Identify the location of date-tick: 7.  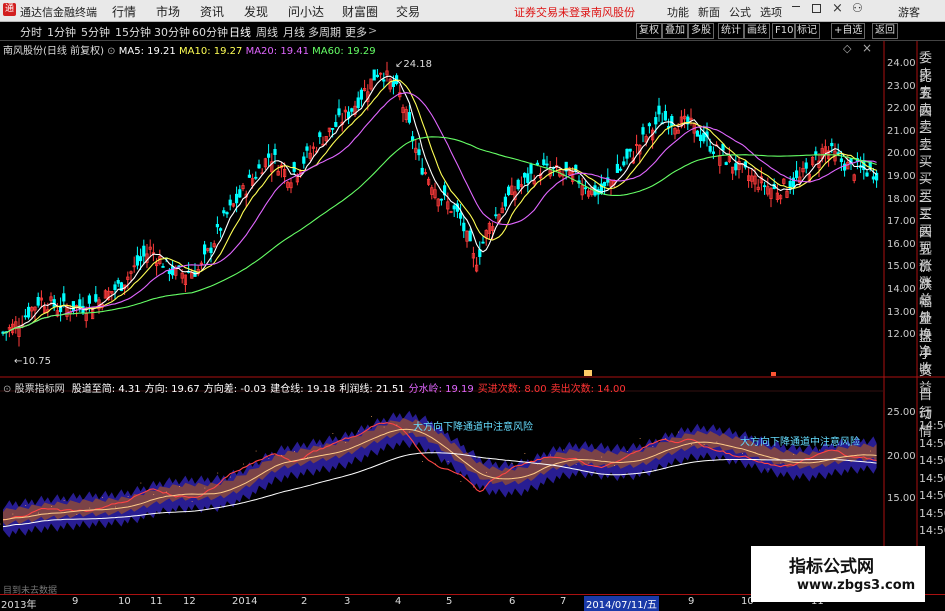
(563, 601).